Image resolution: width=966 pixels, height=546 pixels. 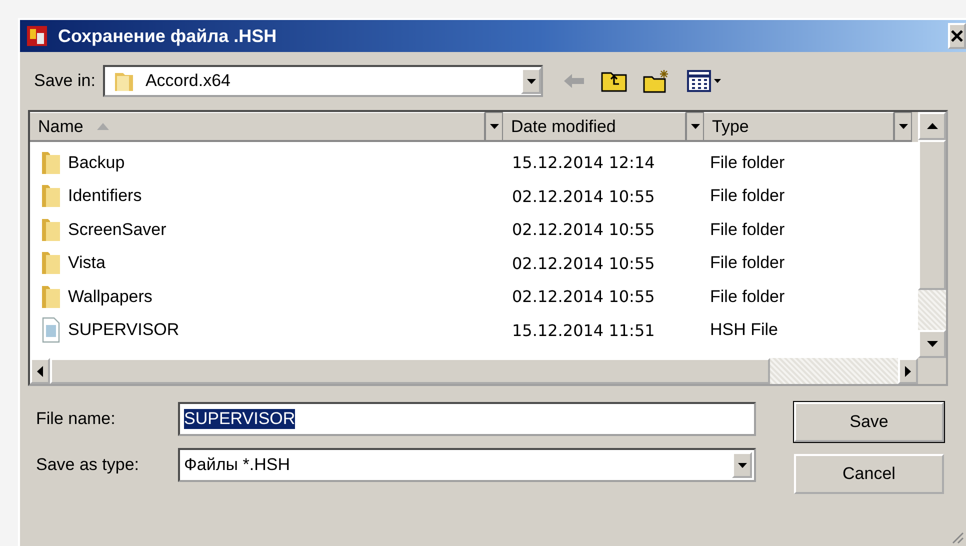 What do you see at coordinates (61, 126) in the screenshot?
I see `column-title: Name` at bounding box center [61, 126].